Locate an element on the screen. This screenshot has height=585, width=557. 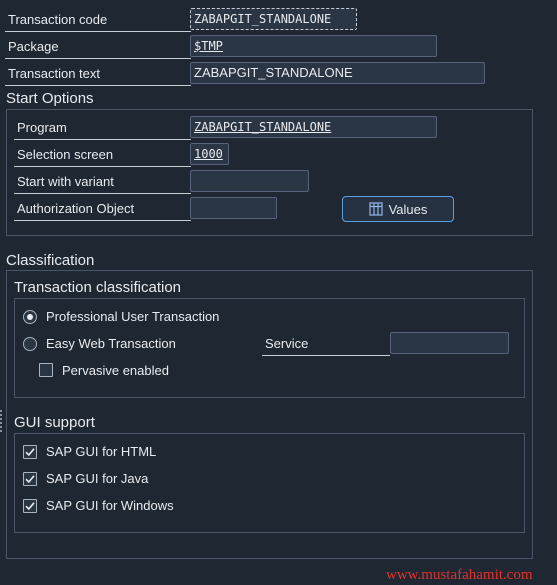
gui-html-label: SAP GUI for HTML is located at coordinates (101, 451).